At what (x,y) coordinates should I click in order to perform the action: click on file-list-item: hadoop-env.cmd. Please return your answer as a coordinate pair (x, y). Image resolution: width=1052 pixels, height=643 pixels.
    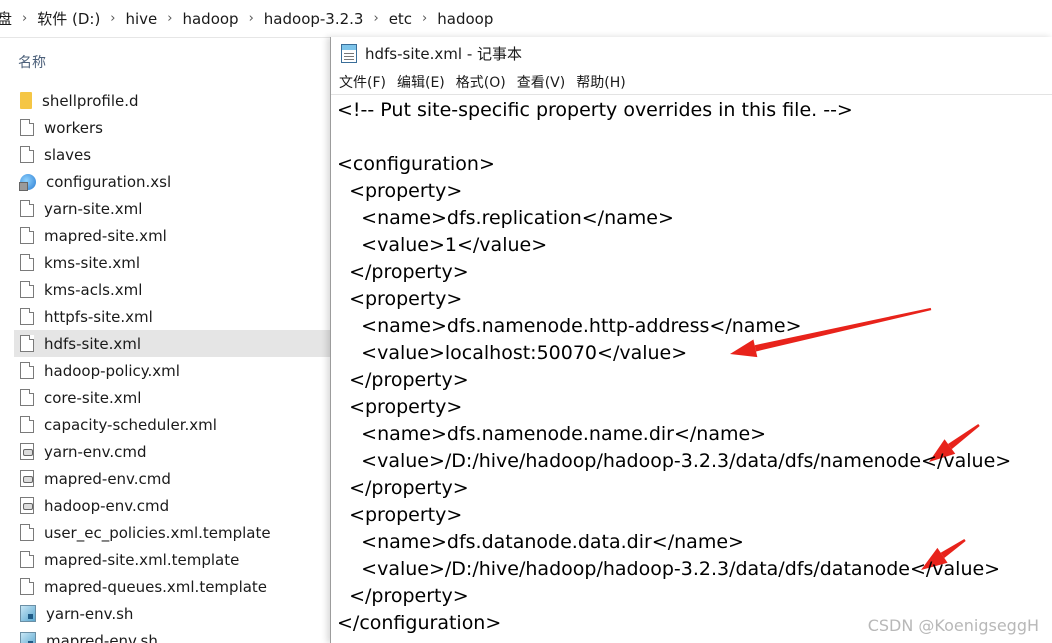
    Looking at the image, I should click on (172, 505).